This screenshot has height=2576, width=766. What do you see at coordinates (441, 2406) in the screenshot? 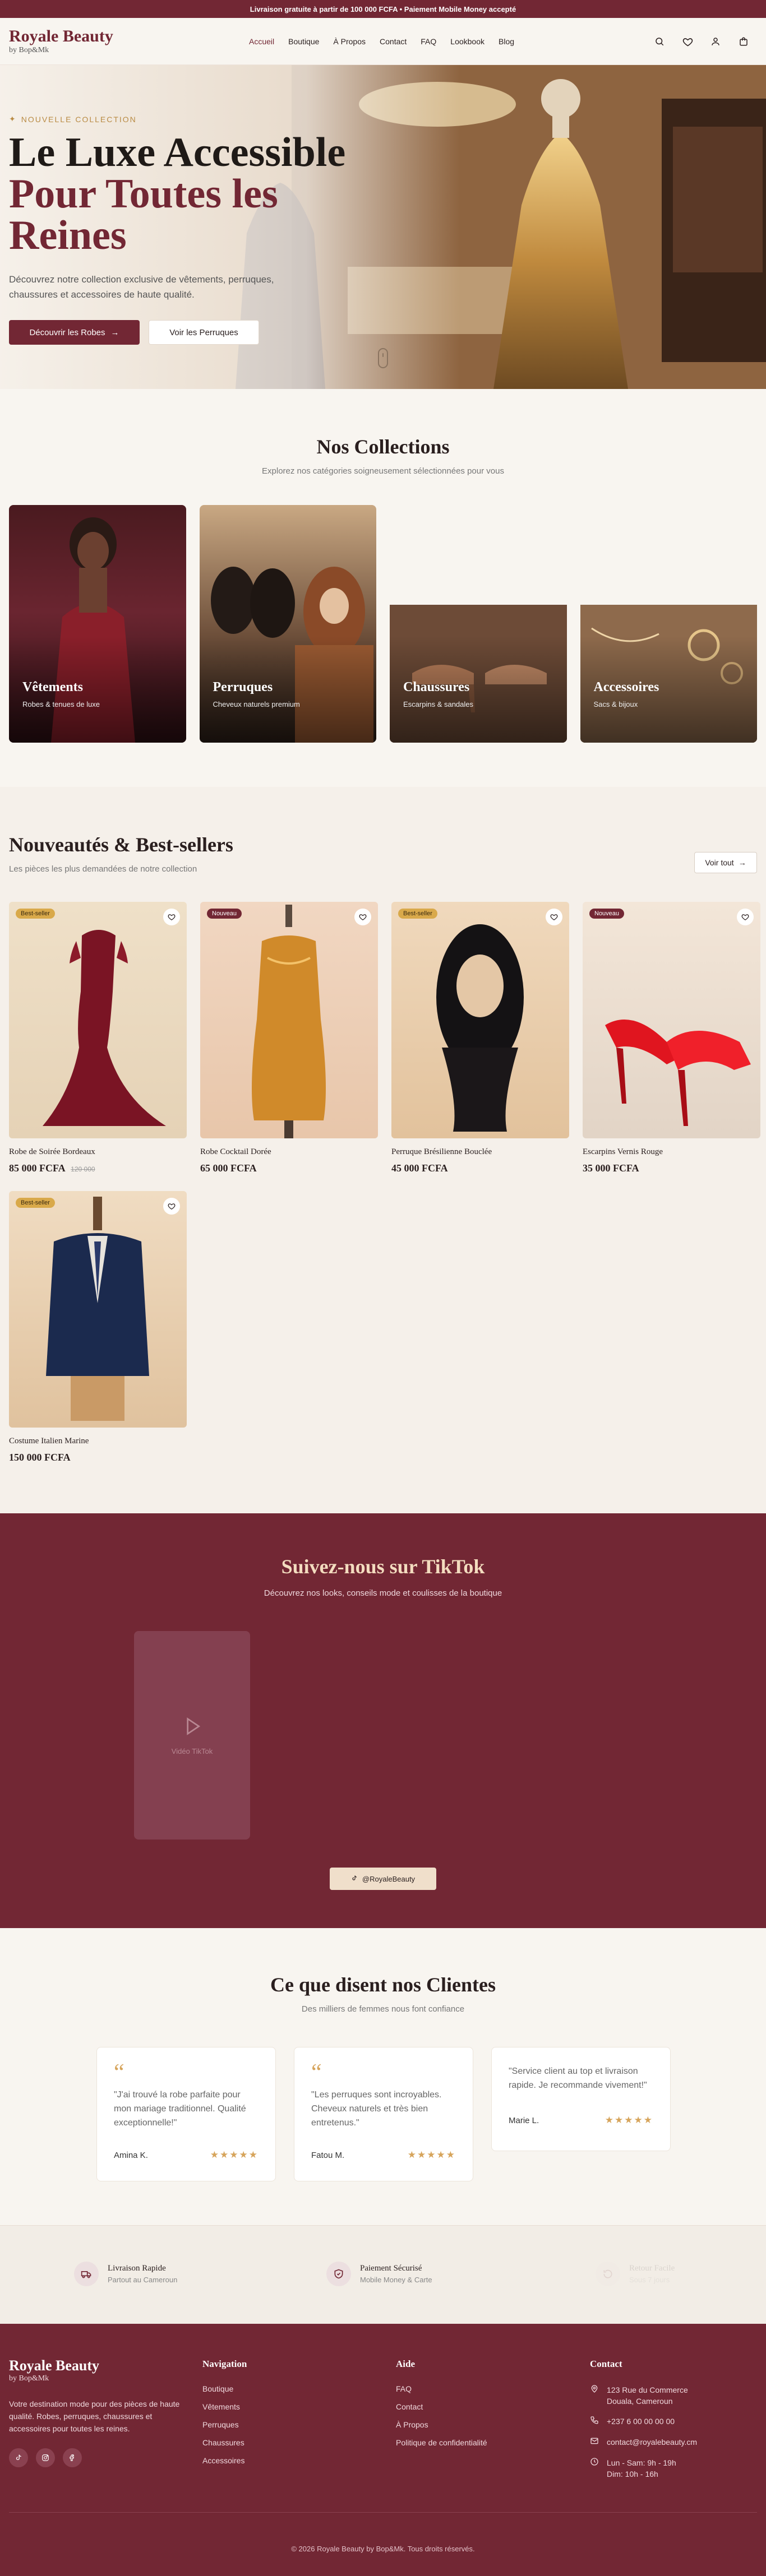
I see `footer-link-contact: Contact` at bounding box center [441, 2406].